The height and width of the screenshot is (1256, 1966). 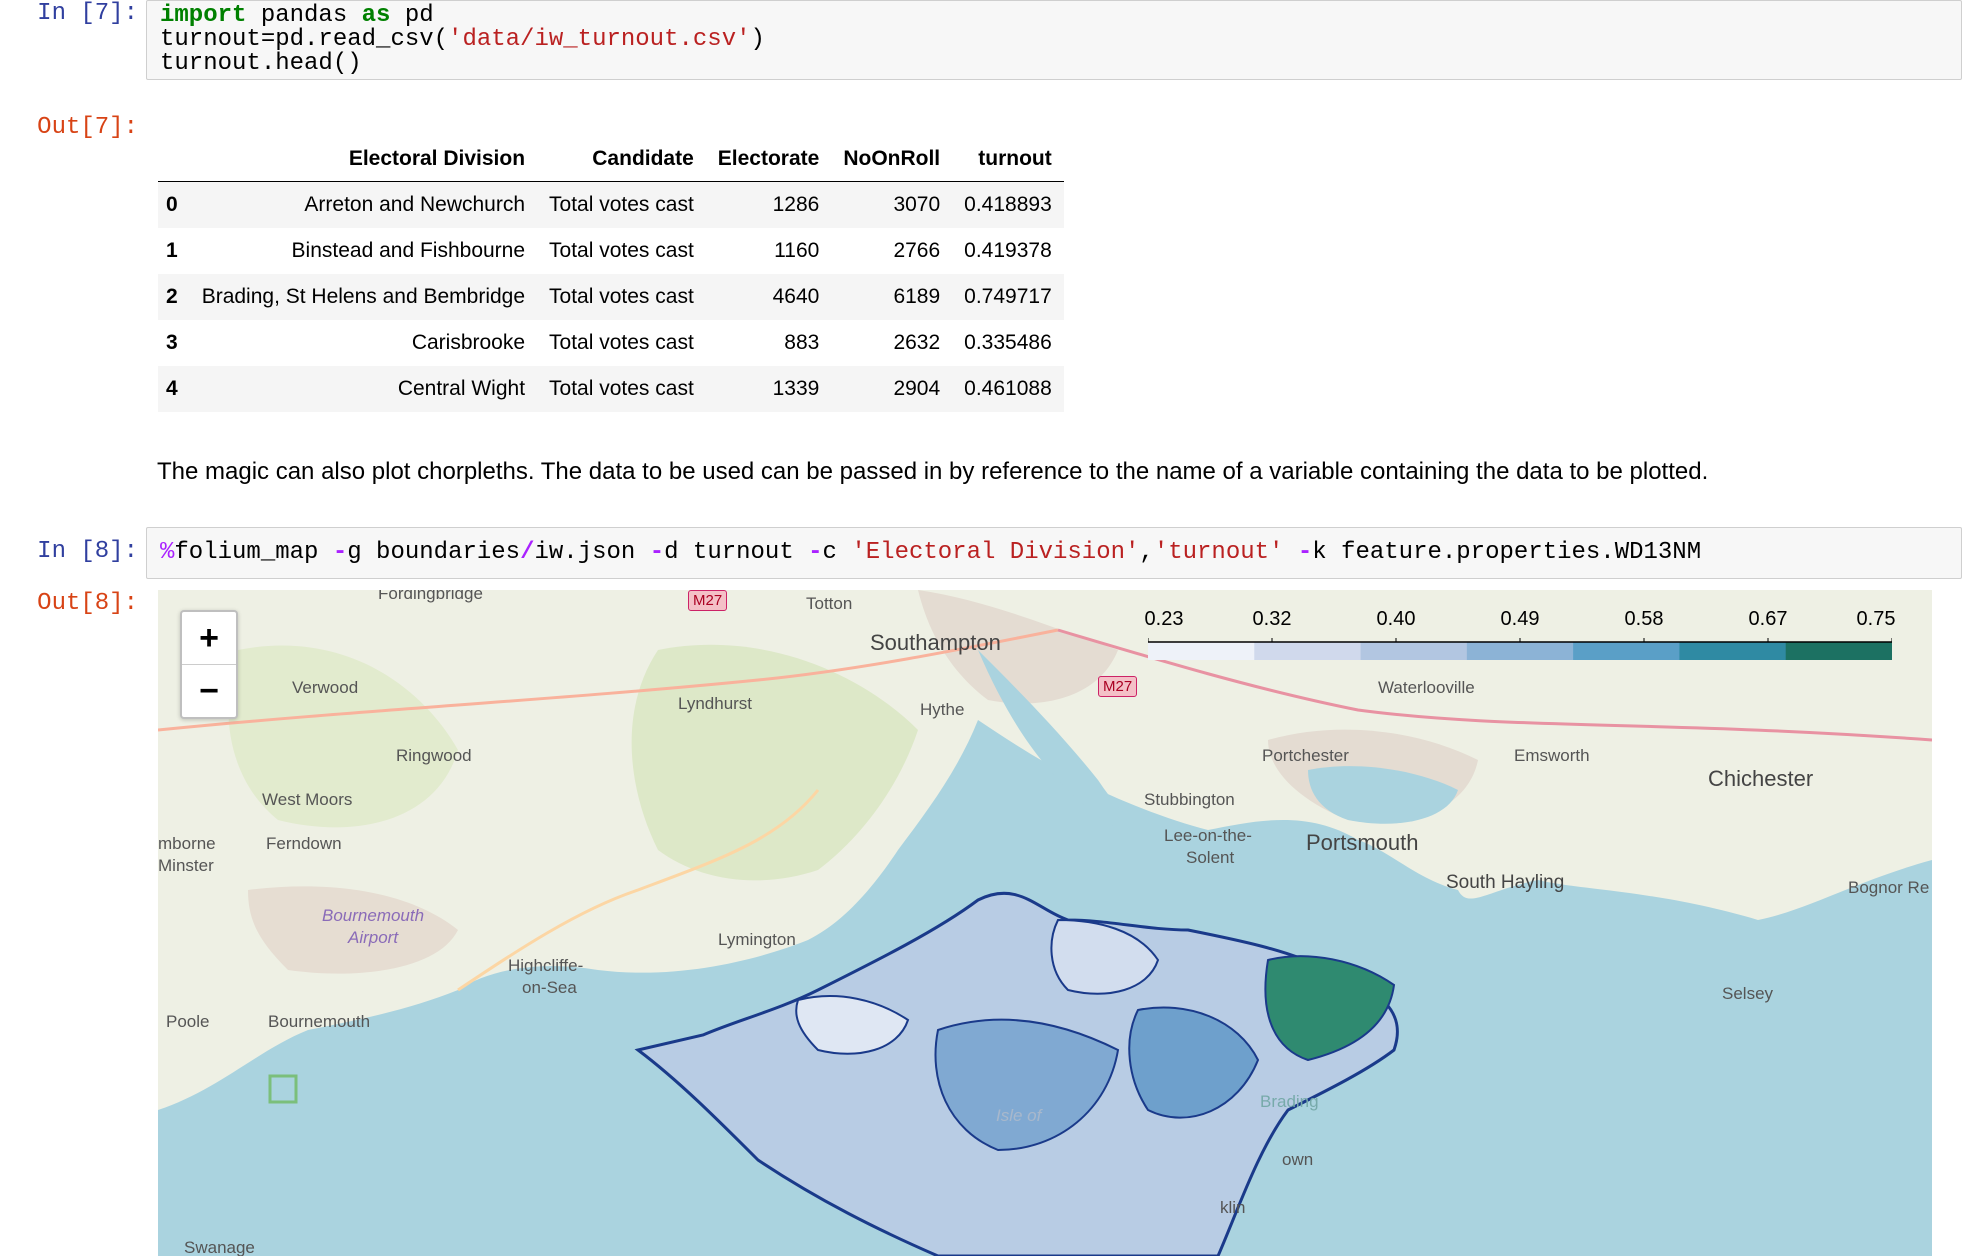 I want to click on map-label: Selsey, so click(x=1748, y=993).